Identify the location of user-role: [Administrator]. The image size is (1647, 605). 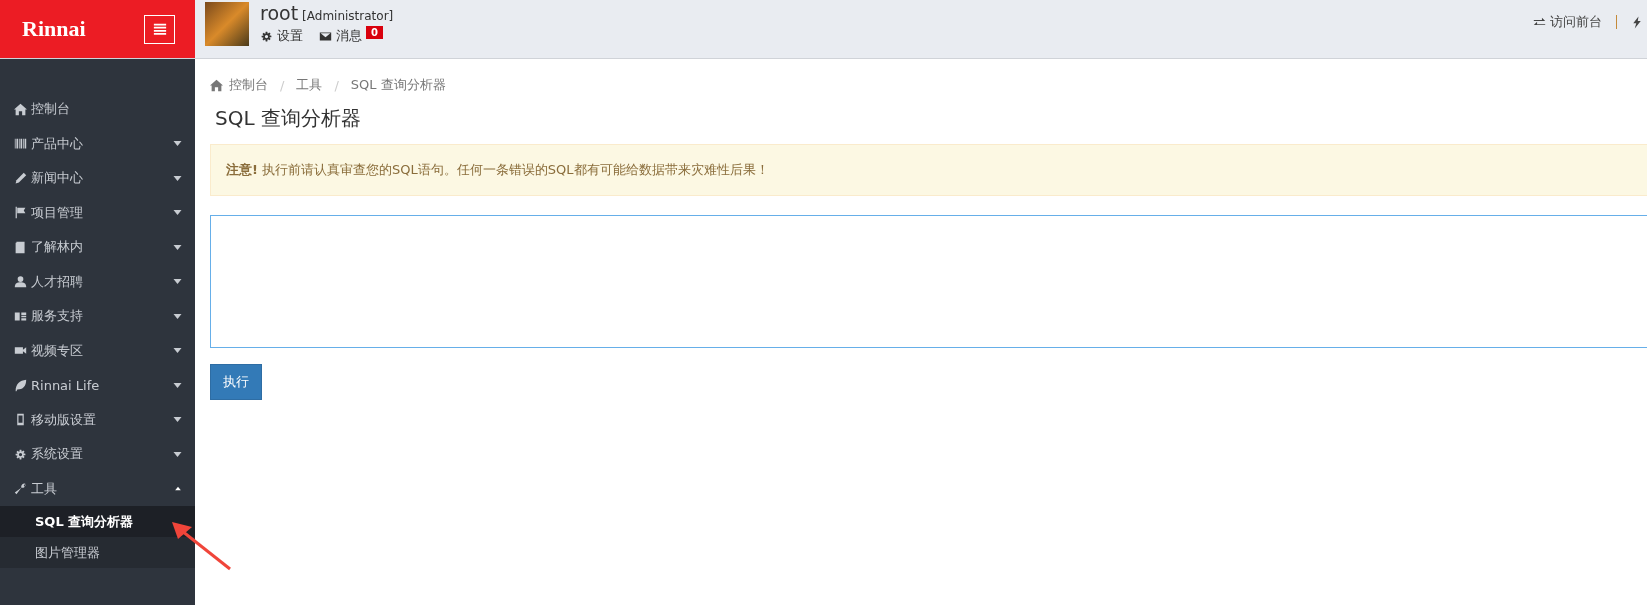
(348, 16).